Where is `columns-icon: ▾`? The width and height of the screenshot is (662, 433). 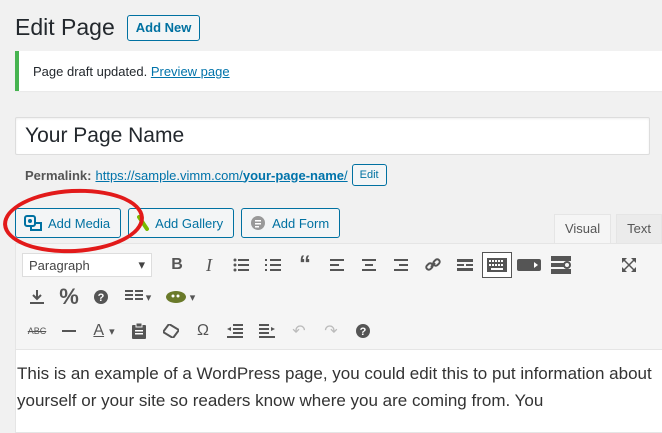 columns-icon: ▾ is located at coordinates (138, 297).